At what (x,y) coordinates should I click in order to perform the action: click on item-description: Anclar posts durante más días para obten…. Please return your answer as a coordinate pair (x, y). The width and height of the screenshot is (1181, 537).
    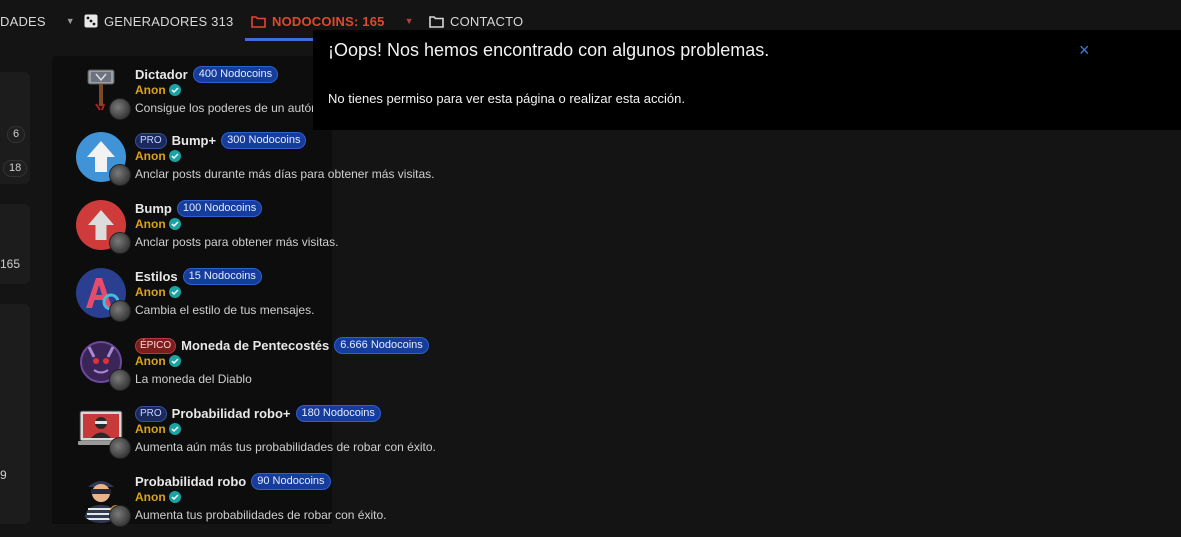
    Looking at the image, I should click on (285, 174).